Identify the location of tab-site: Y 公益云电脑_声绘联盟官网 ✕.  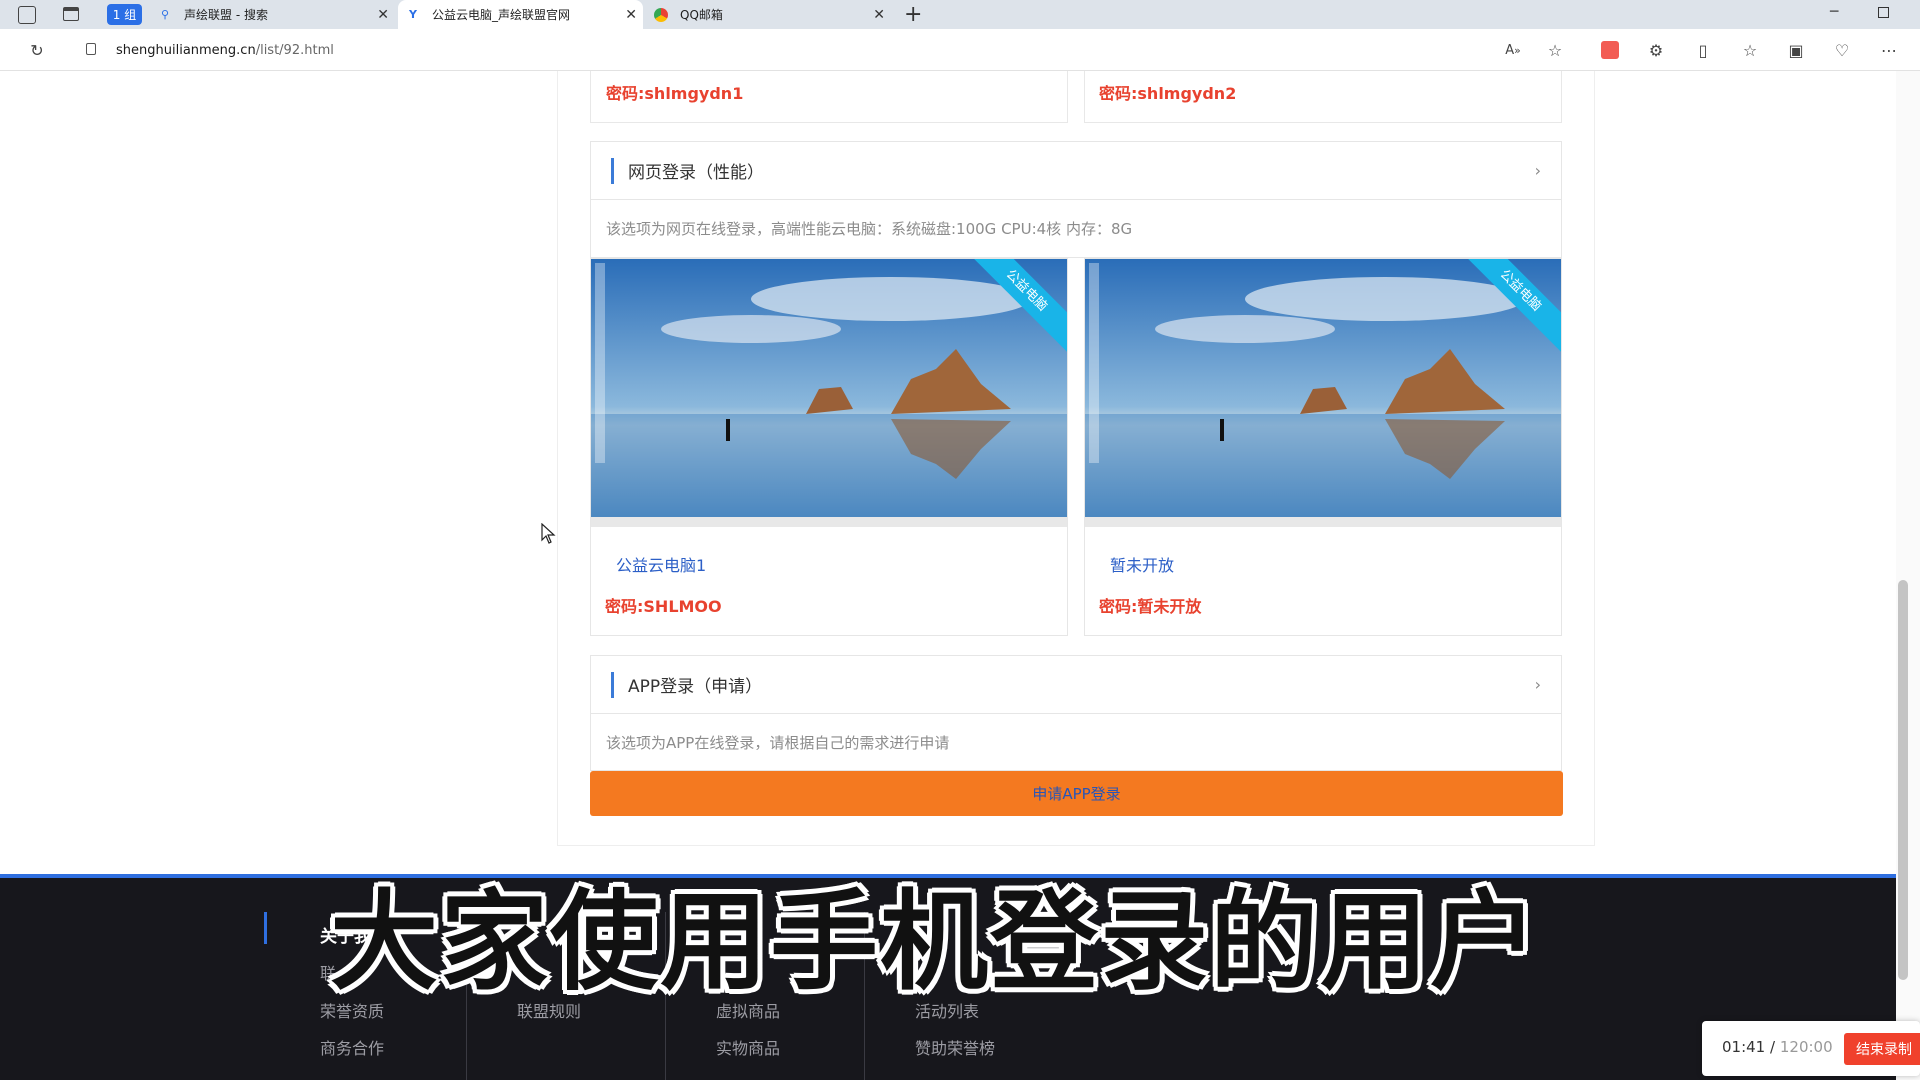
(520, 14).